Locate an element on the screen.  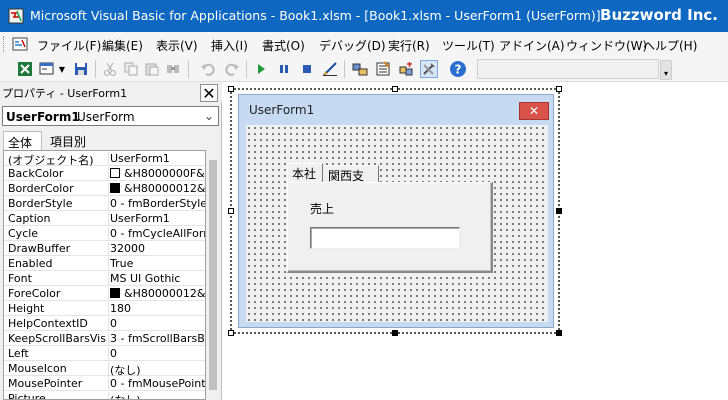
tab-categorized: 項目別 is located at coordinates (71, 140).